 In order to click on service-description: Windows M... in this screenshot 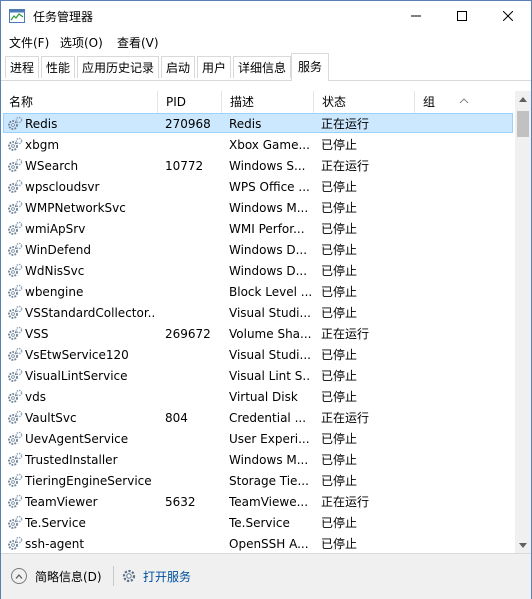, I will do `click(269, 460)`.